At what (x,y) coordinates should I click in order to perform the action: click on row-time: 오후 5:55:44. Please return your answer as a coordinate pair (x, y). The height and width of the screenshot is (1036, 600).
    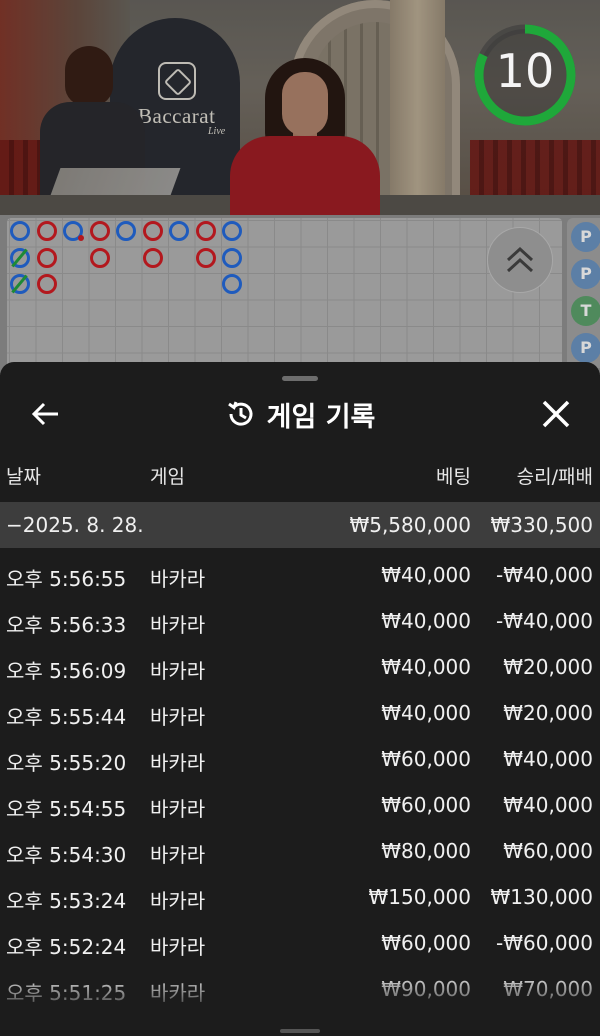
    Looking at the image, I should click on (66, 717).